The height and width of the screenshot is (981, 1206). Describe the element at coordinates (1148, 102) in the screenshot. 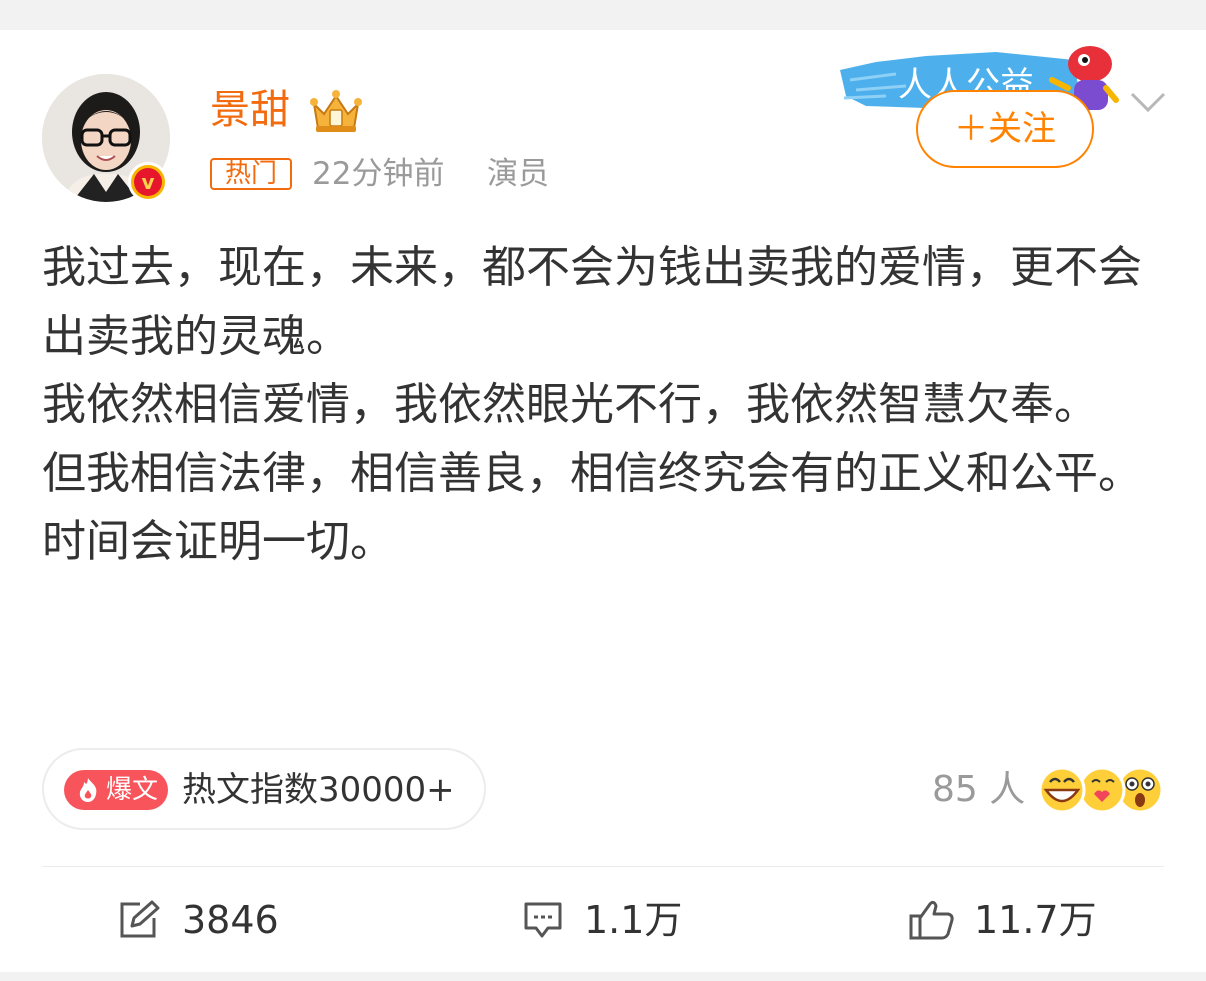

I see `chevron-down-icon` at that location.